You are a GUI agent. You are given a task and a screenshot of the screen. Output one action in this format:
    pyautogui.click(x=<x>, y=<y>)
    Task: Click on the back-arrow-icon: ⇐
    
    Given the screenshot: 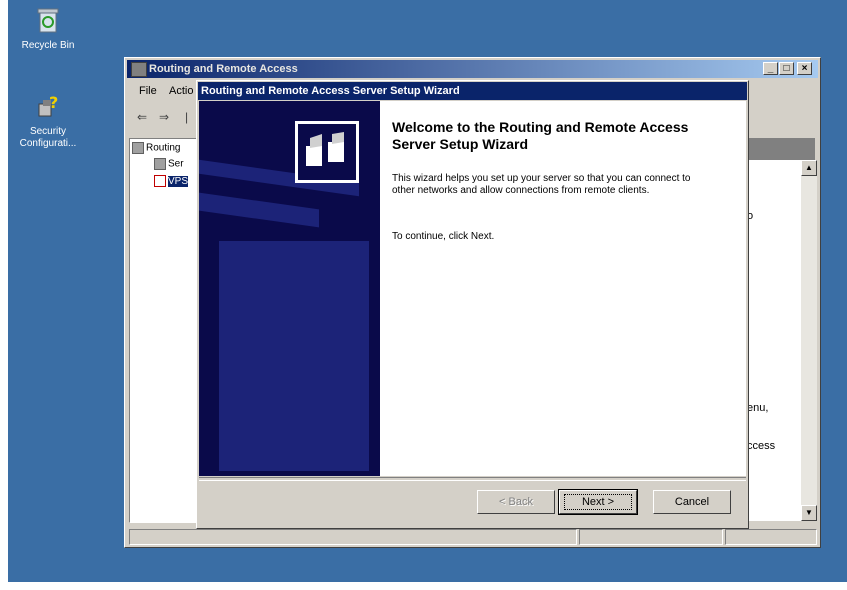 What is the action you would take?
    pyautogui.click(x=142, y=117)
    